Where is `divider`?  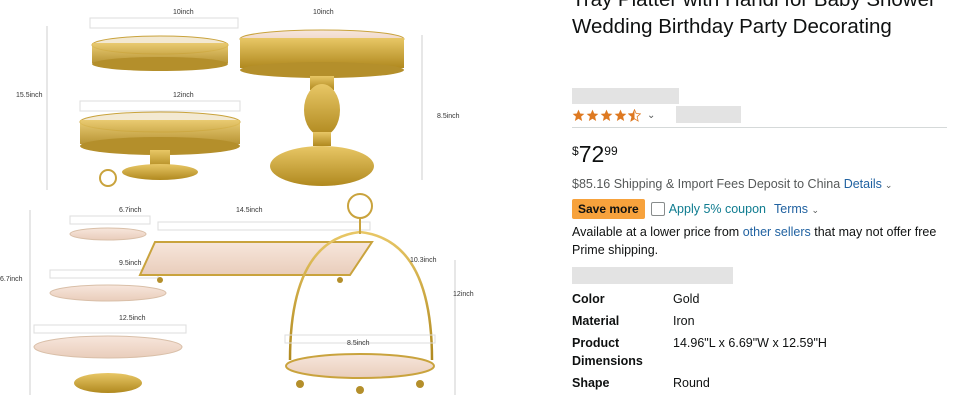 divider is located at coordinates (759, 127).